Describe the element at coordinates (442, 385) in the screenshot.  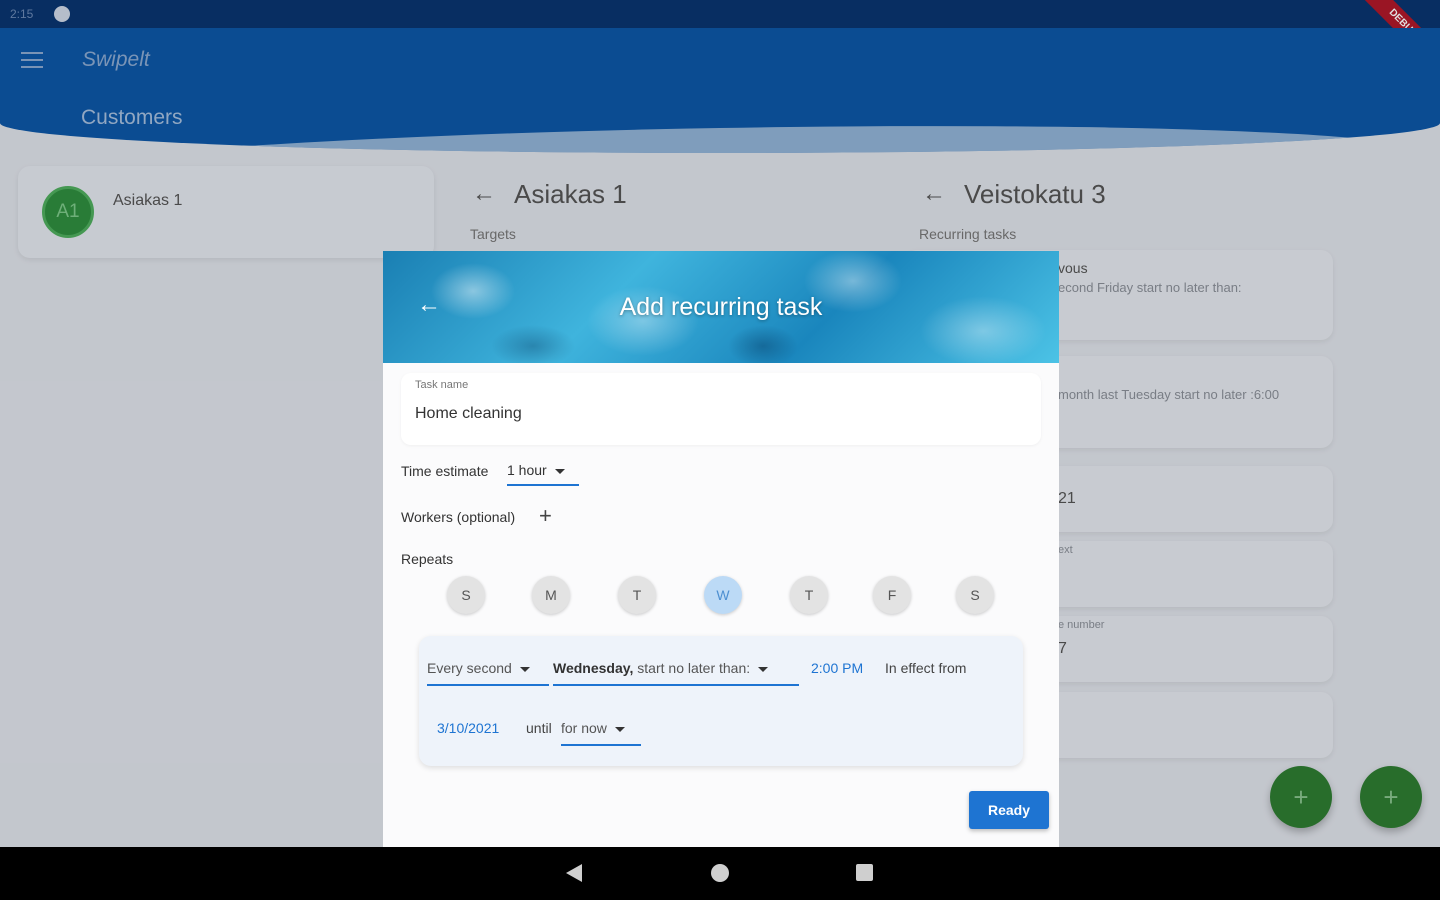
I see `task-name-label: Task name` at that location.